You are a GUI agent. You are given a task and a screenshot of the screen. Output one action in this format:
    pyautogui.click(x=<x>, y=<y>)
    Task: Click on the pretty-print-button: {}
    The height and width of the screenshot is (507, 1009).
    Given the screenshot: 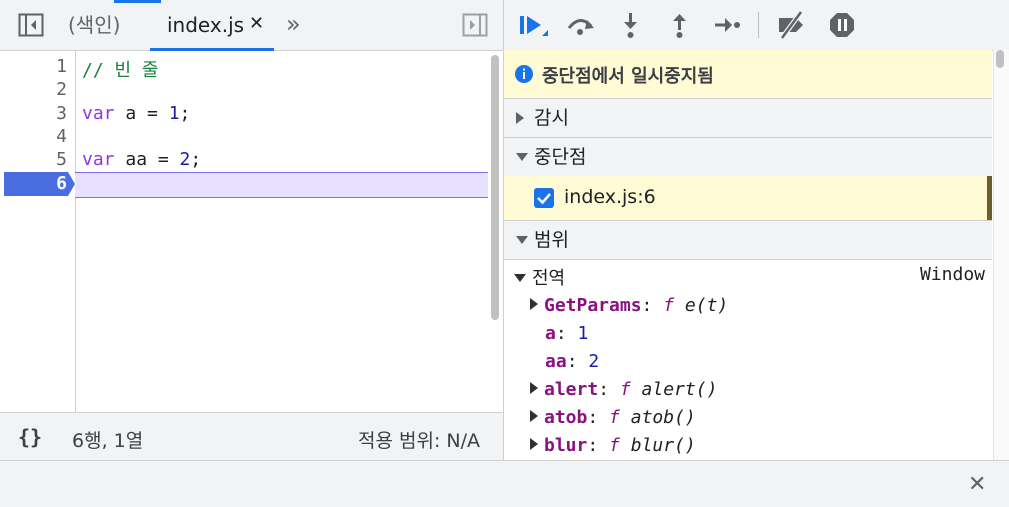 What is the action you would take?
    pyautogui.click(x=30, y=437)
    